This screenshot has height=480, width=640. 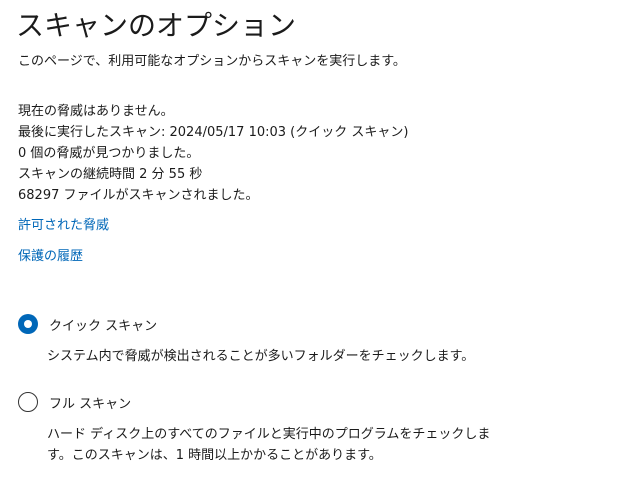 What do you see at coordinates (96, 111) in the screenshot?
I see `threat-status-text: 現在の脅威はありません。` at bounding box center [96, 111].